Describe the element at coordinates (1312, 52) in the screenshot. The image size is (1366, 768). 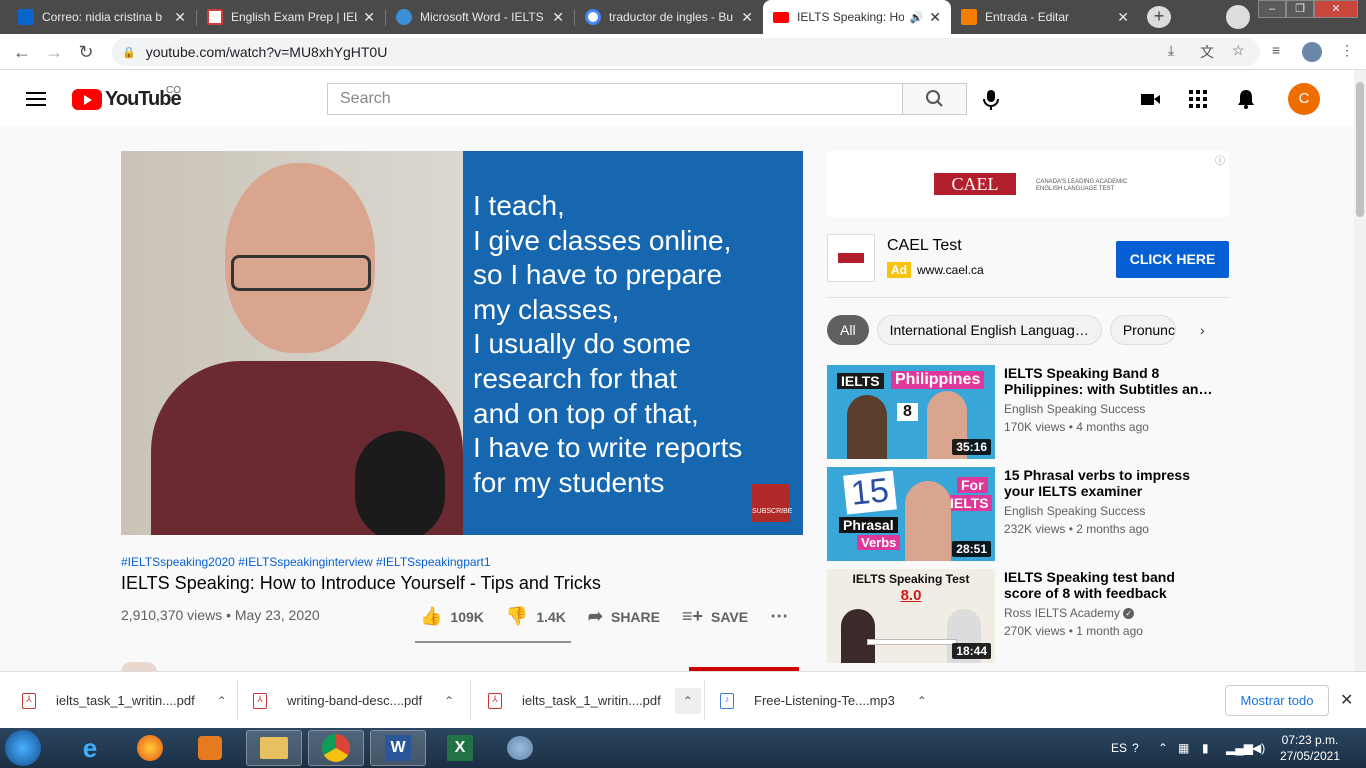
I see `profile-avatar` at that location.